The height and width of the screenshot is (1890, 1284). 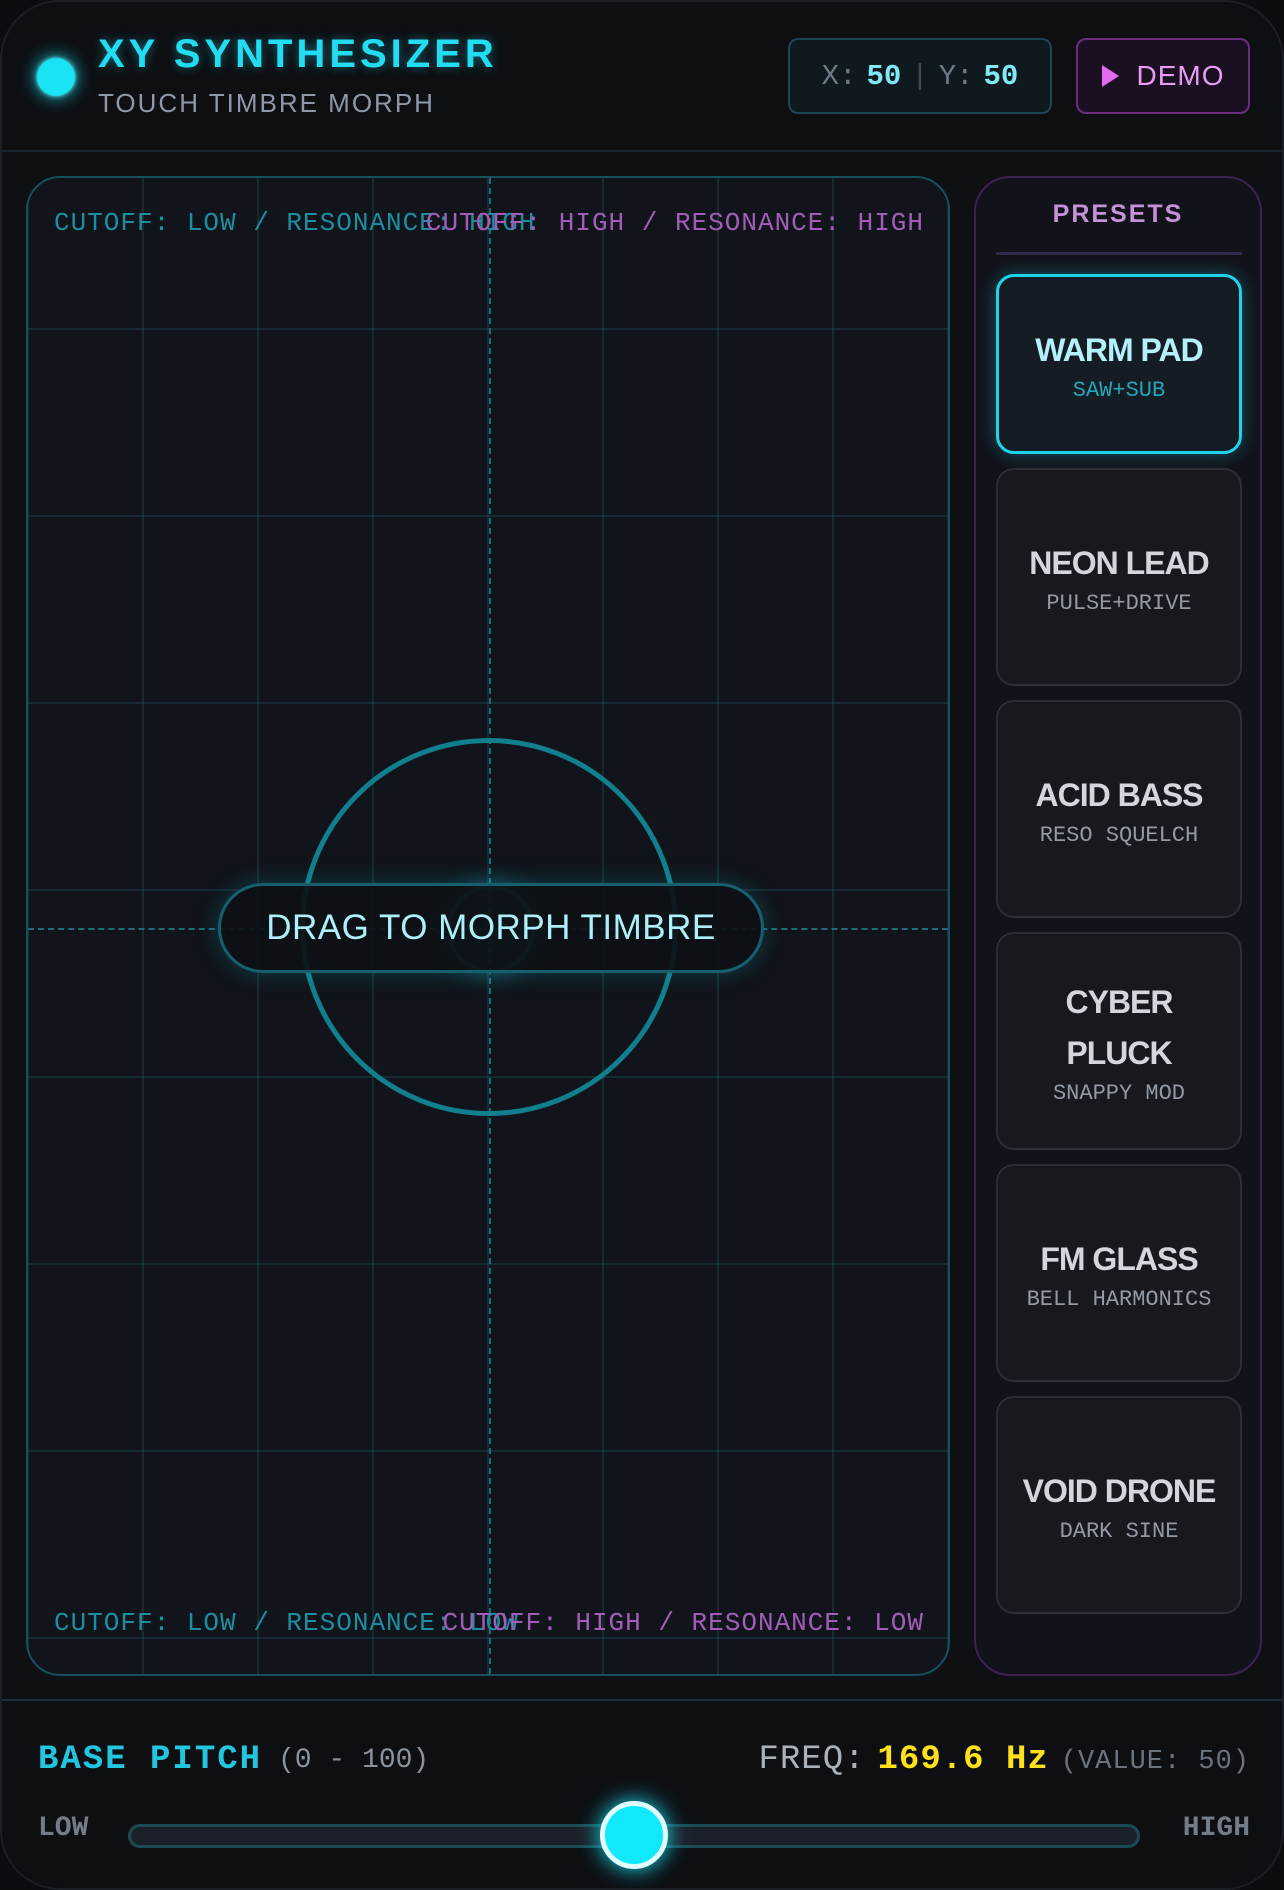 What do you see at coordinates (491, 928) in the screenshot?
I see `drag-hint-pill: DRAG TO MORPH TIMBRE` at bounding box center [491, 928].